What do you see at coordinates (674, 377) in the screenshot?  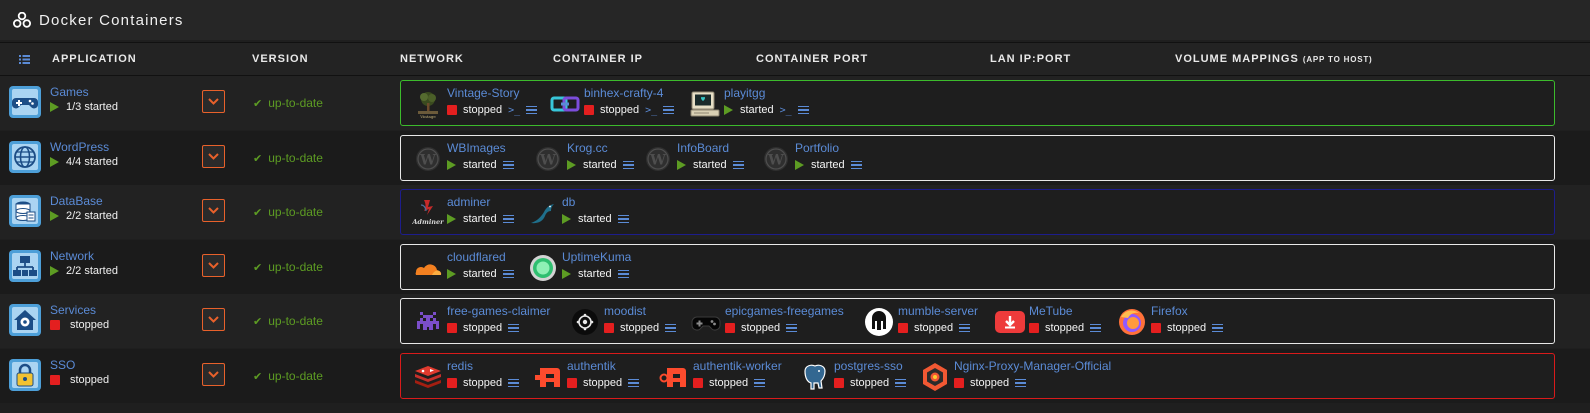 I see `authentik-worker-icon` at bounding box center [674, 377].